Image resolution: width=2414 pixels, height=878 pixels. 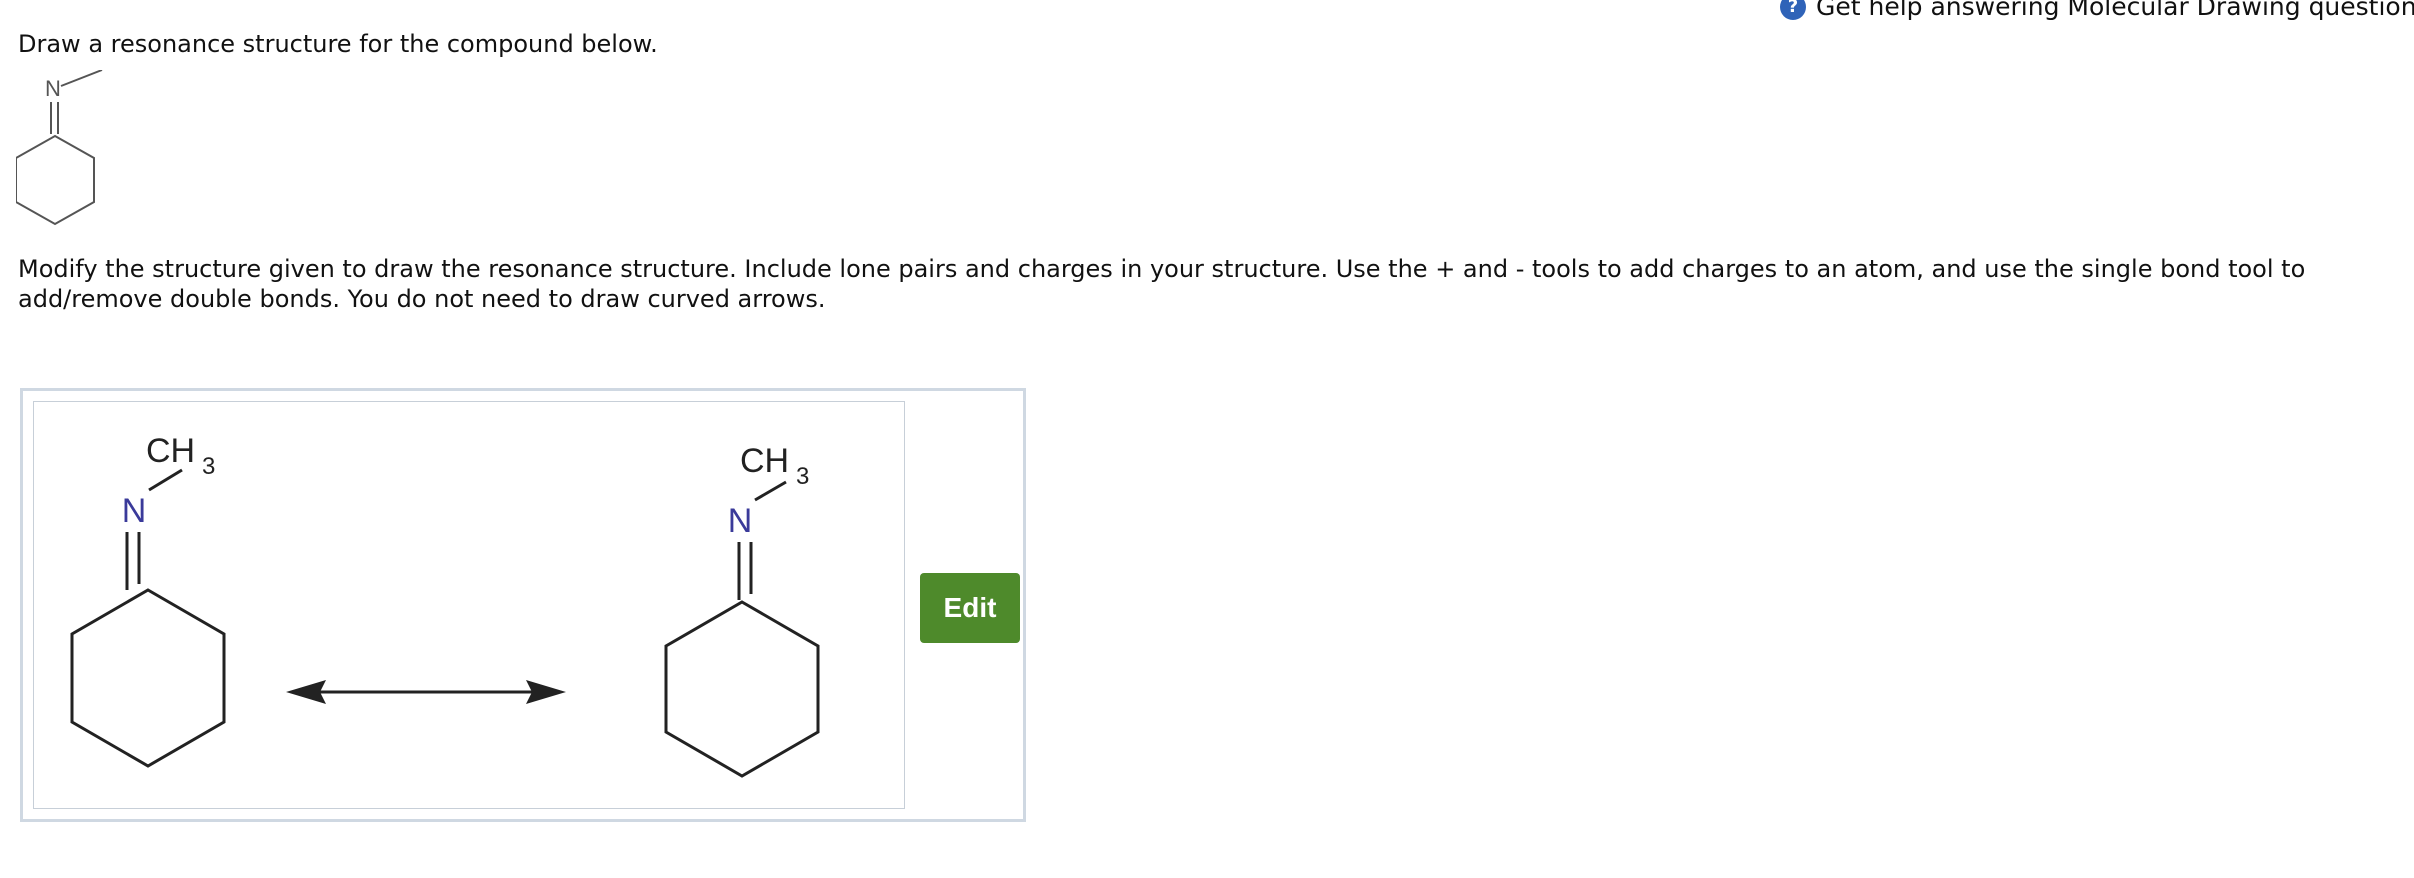 I want to click on left-methyl-label: CH, so click(x=170, y=451).